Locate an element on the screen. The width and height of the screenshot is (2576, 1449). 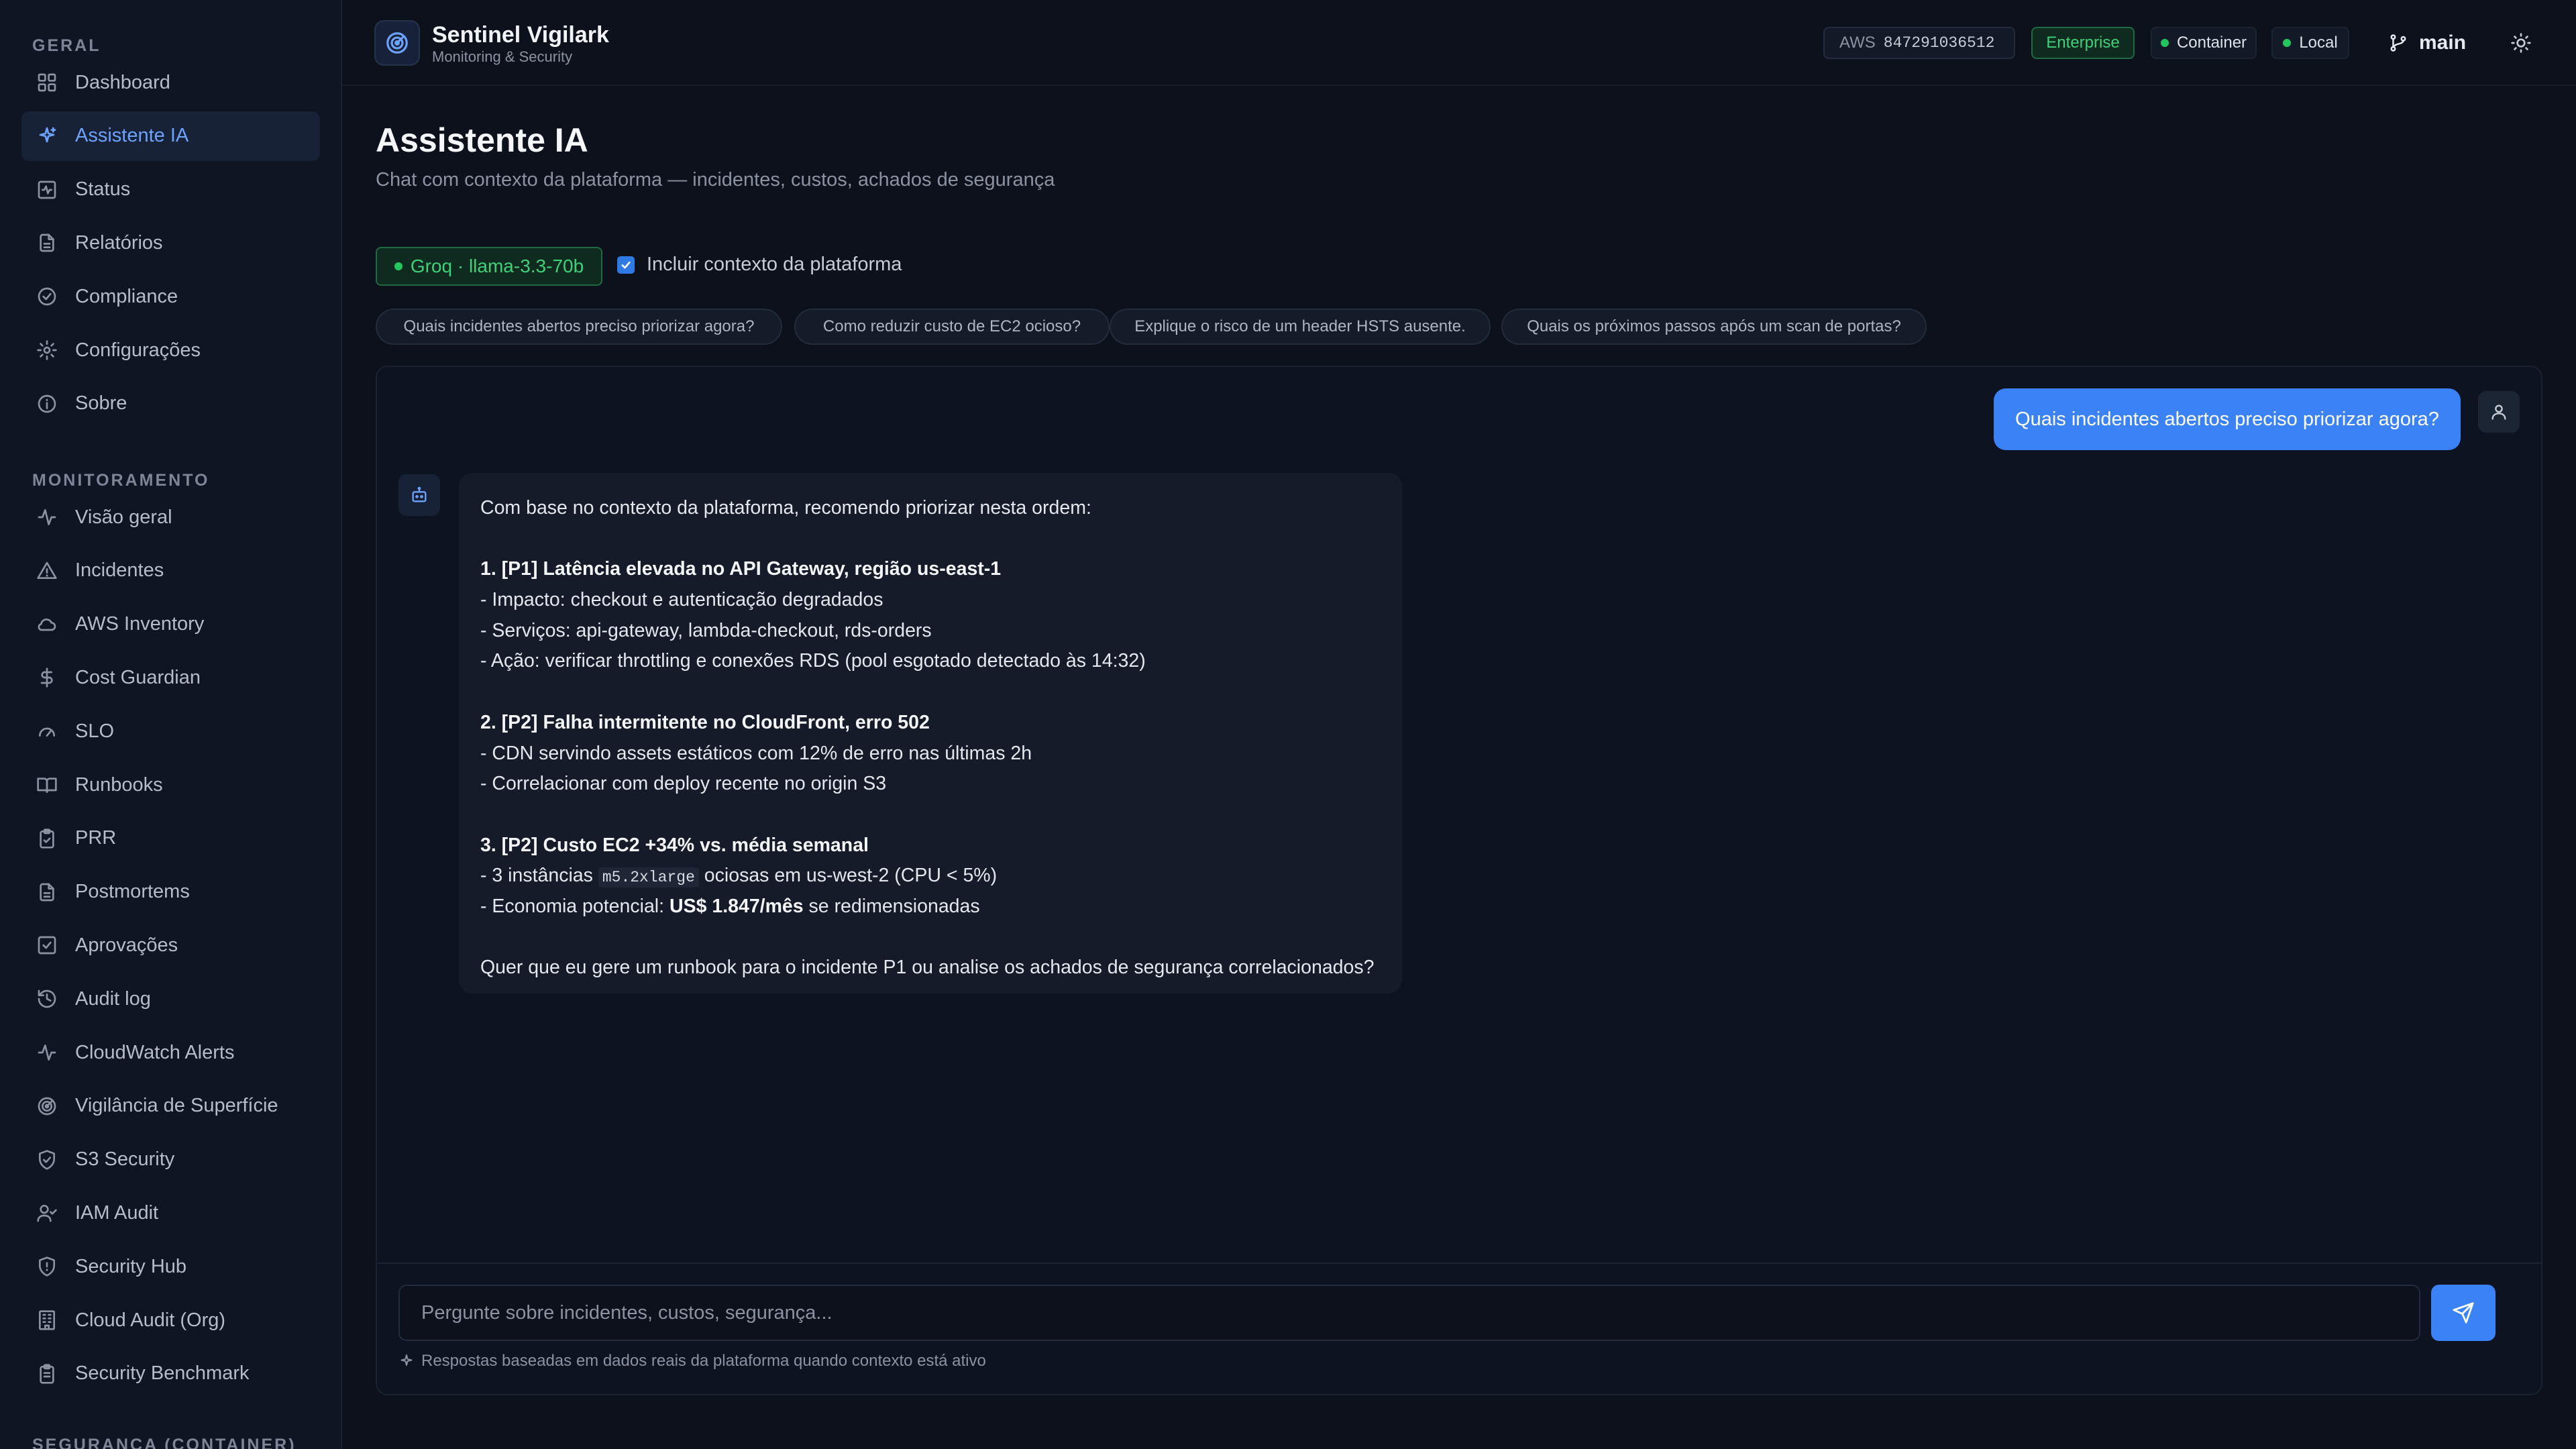
sidebar-item-label: Aprovações is located at coordinates (126, 945).